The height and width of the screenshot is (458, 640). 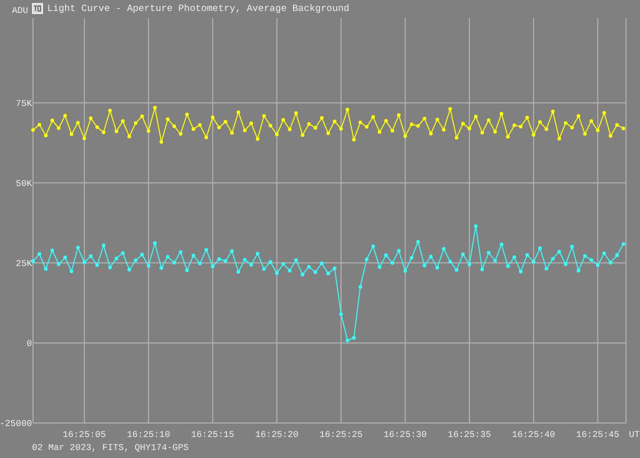 I want to click on app-icon, so click(x=38, y=8).